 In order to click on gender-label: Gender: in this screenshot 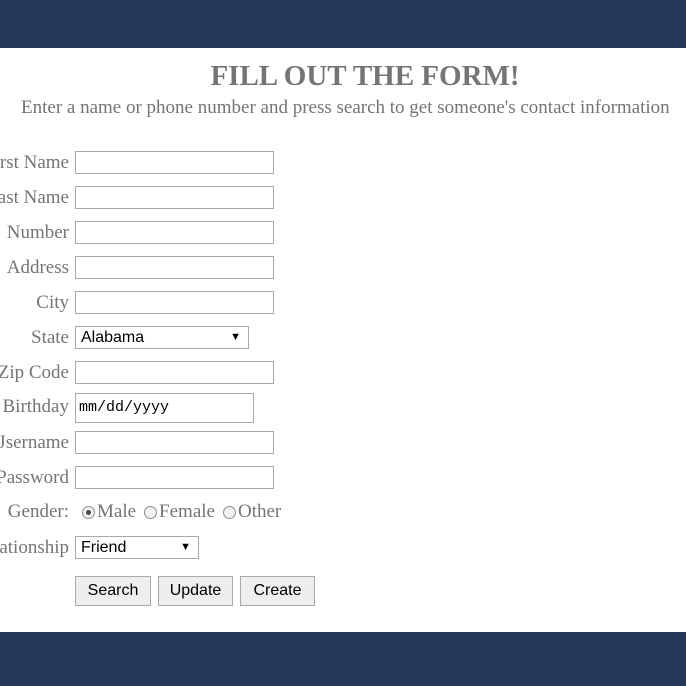, I will do `click(38, 511)`.